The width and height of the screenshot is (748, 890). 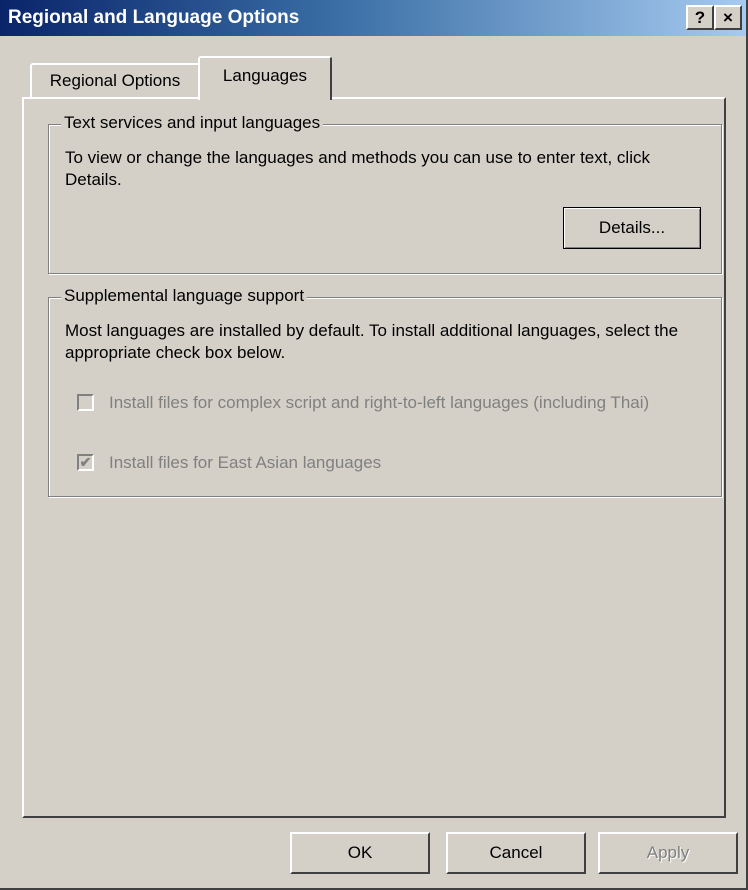 I want to click on east-asian-checkbox: ✔, so click(x=85, y=462).